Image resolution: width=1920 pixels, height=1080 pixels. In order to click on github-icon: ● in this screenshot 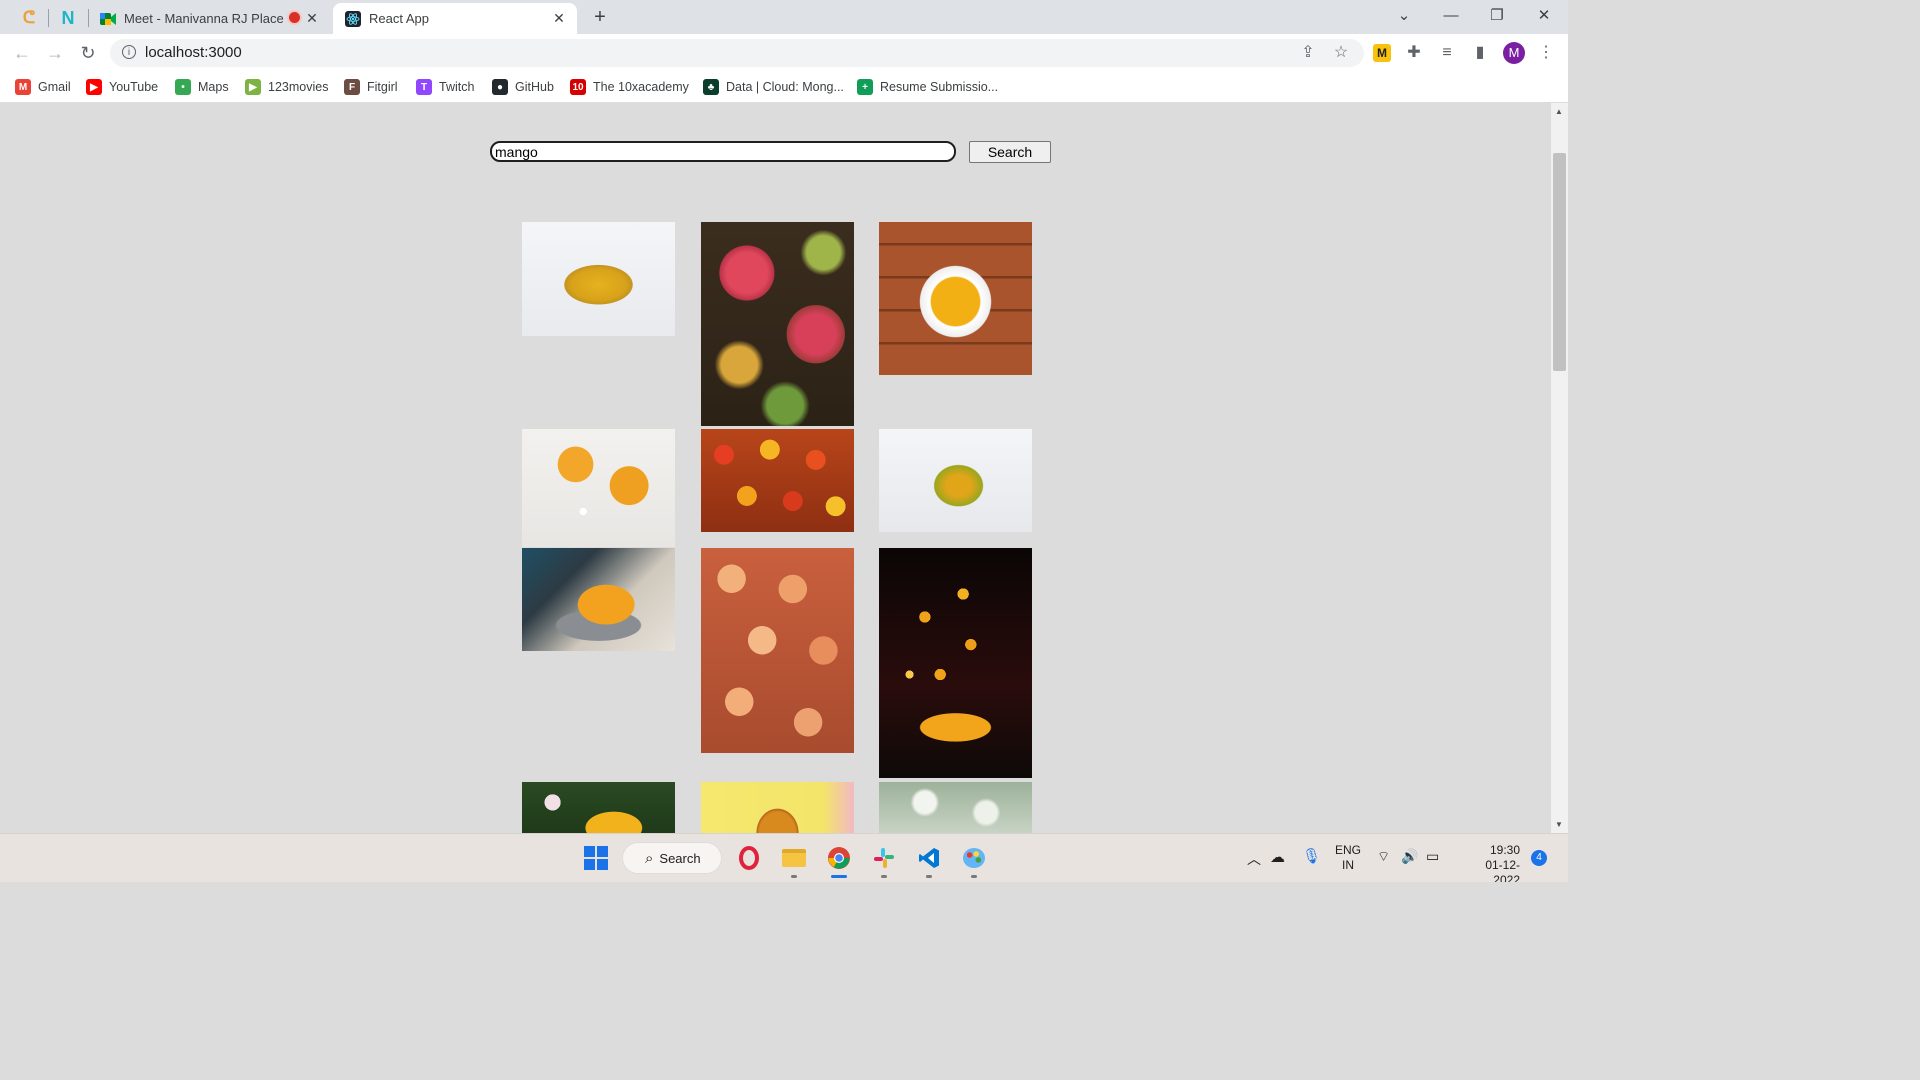, I will do `click(500, 87)`.